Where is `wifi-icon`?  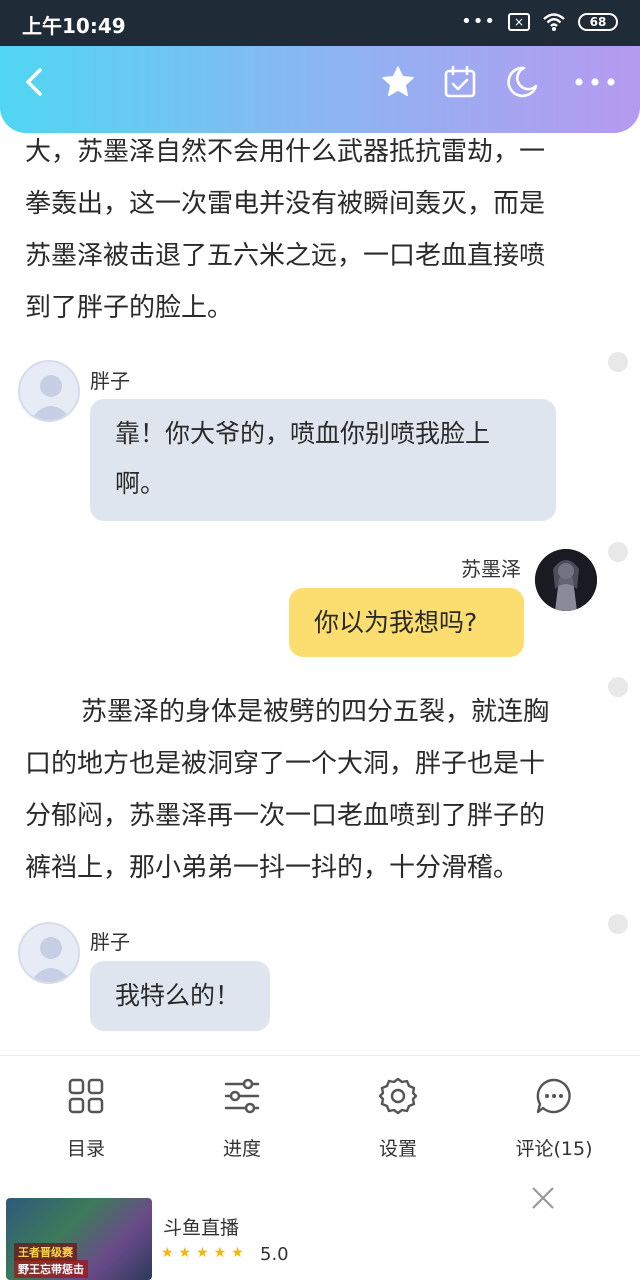
wifi-icon is located at coordinates (554, 21).